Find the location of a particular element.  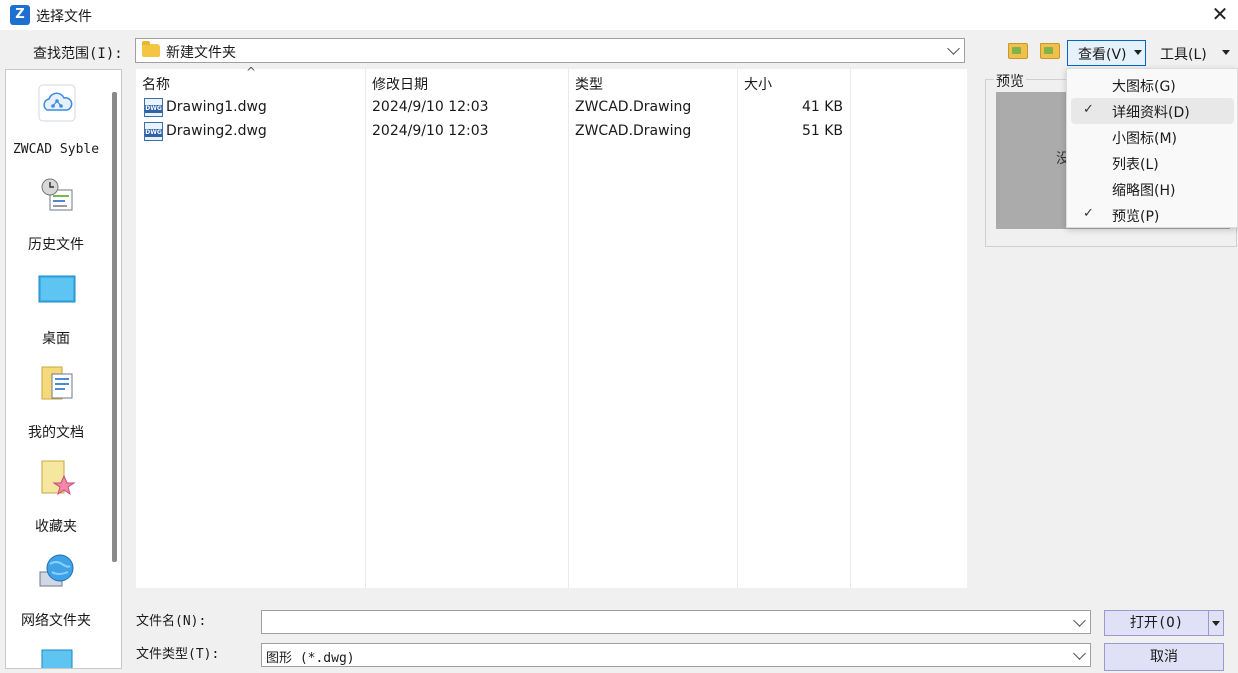

window-title: 选择文件 is located at coordinates (64, 17).